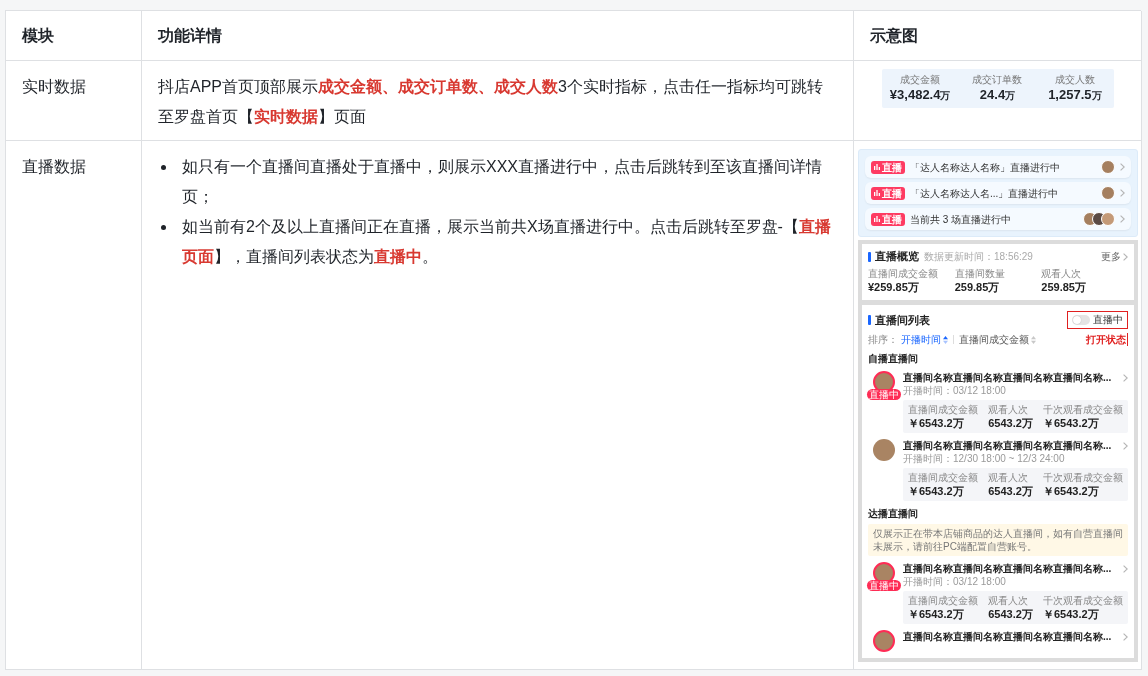 This screenshot has width=1148, height=676. Describe the element at coordinates (997, 95) in the screenshot. I see `metric-value: 24.4万` at that location.